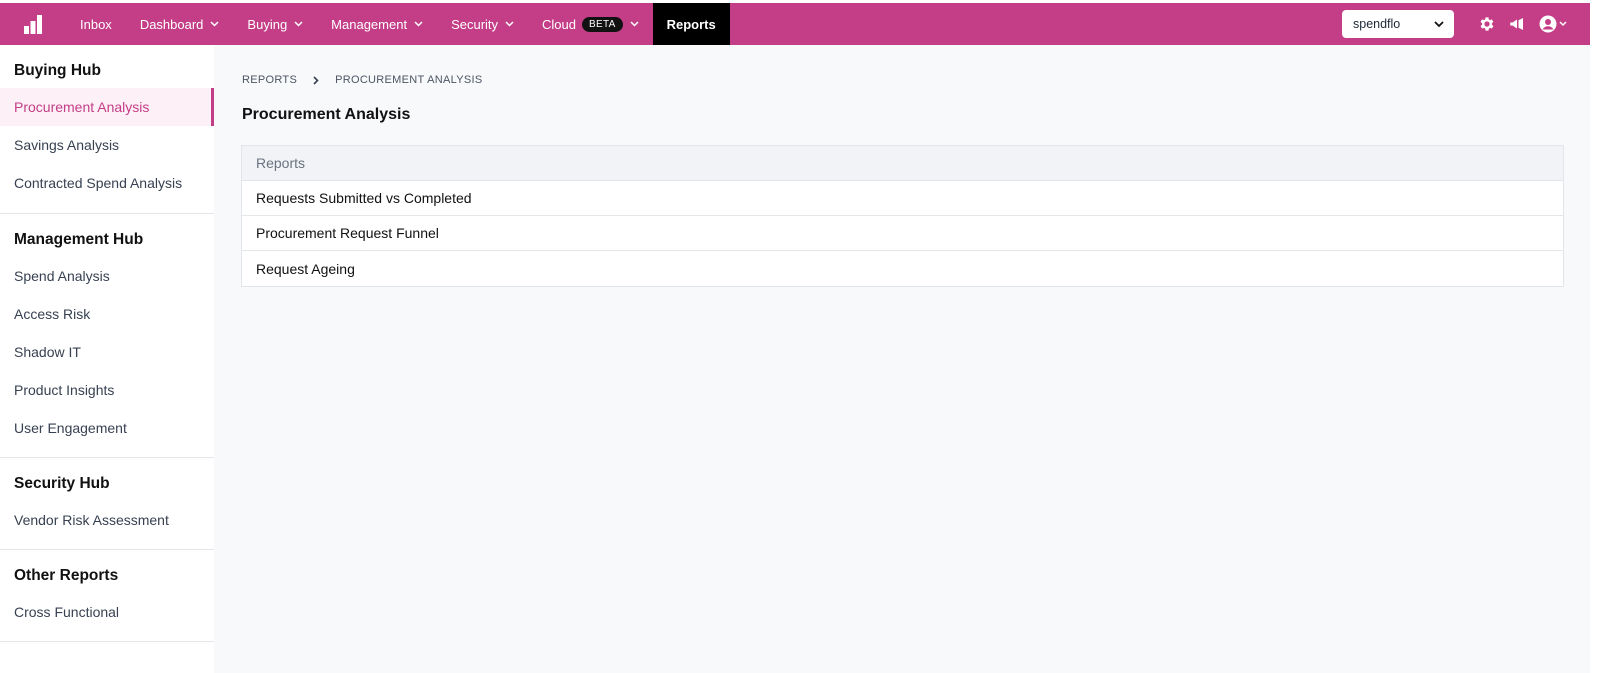 This screenshot has width=1600, height=673. I want to click on table-header: Reports, so click(902, 163).